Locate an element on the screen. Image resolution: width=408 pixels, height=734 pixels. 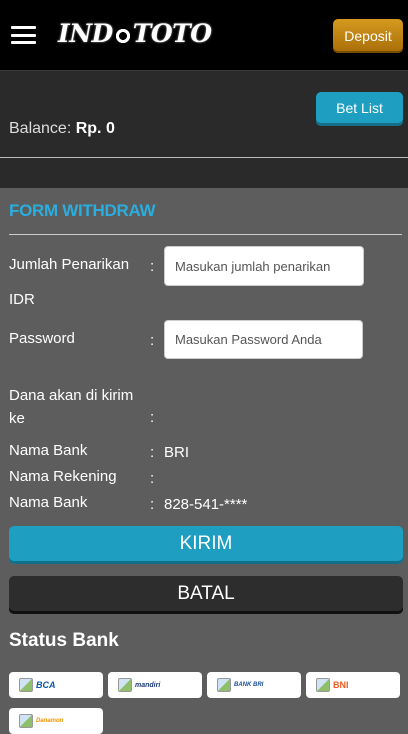
balance-text: Balance: Rp. 0 is located at coordinates (62, 129).